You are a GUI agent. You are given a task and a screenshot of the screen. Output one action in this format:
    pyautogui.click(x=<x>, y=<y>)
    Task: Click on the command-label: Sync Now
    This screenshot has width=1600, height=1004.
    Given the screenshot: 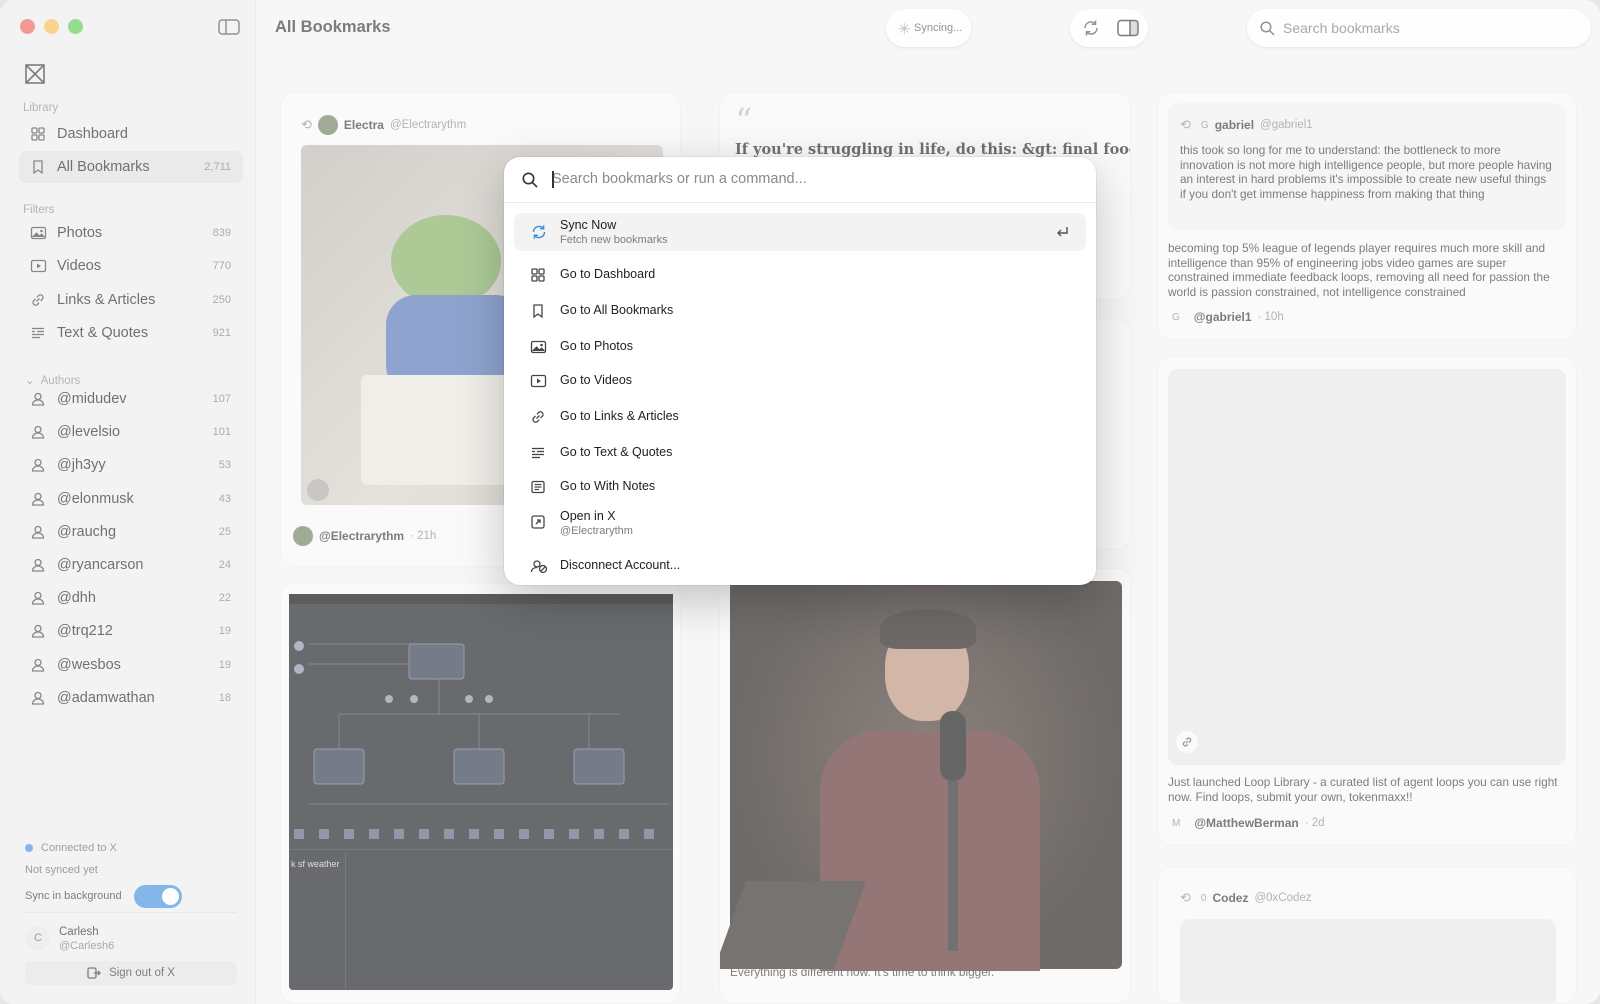 What is the action you would take?
    pyautogui.click(x=588, y=225)
    